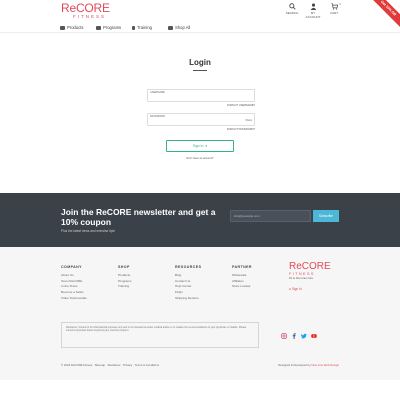 The height and width of the screenshot is (400, 400). I want to click on search-button: SEARCH, so click(292, 11).